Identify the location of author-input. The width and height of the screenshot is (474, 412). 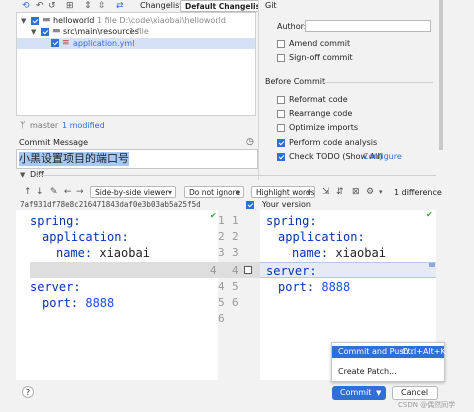
(368, 26).